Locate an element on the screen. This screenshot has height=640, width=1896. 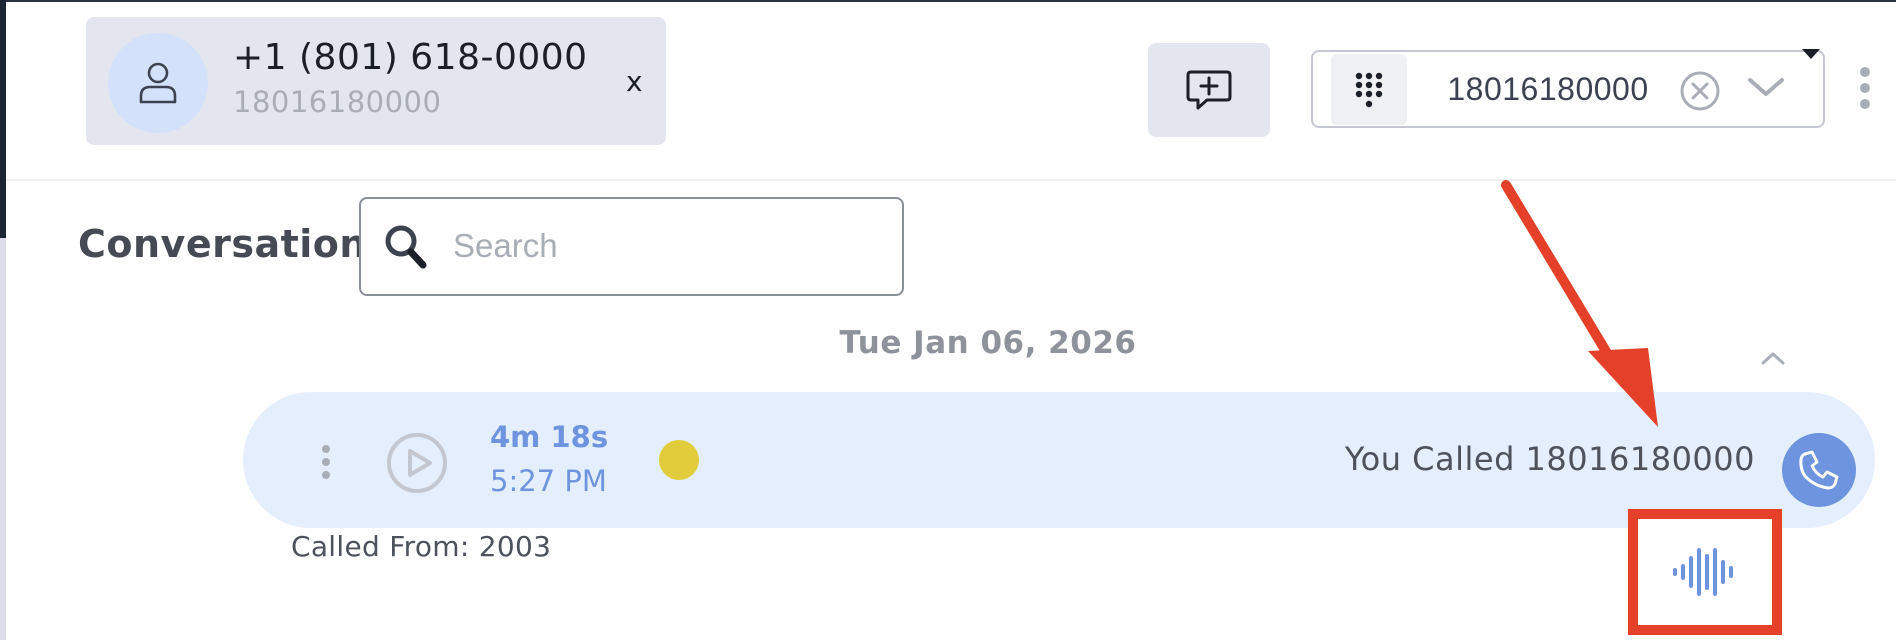
message-plus-icon is located at coordinates (1209, 90).